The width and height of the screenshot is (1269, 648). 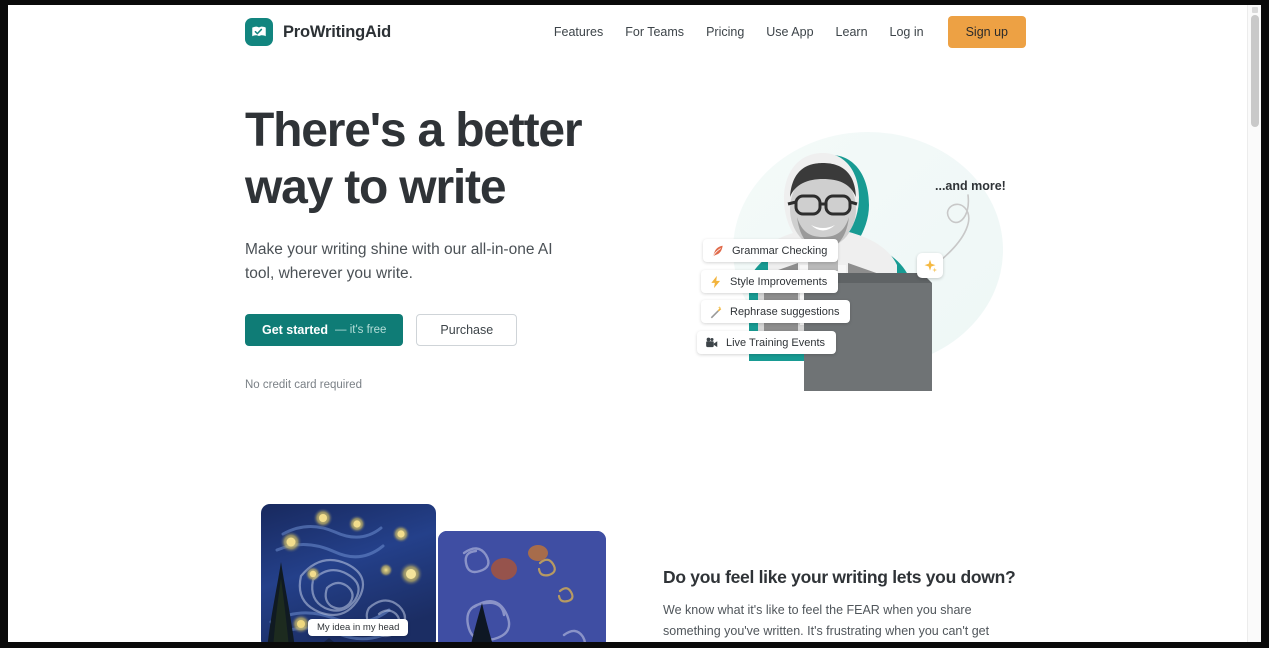 I want to click on page-title: There's a better way to write, so click(x=455, y=159).